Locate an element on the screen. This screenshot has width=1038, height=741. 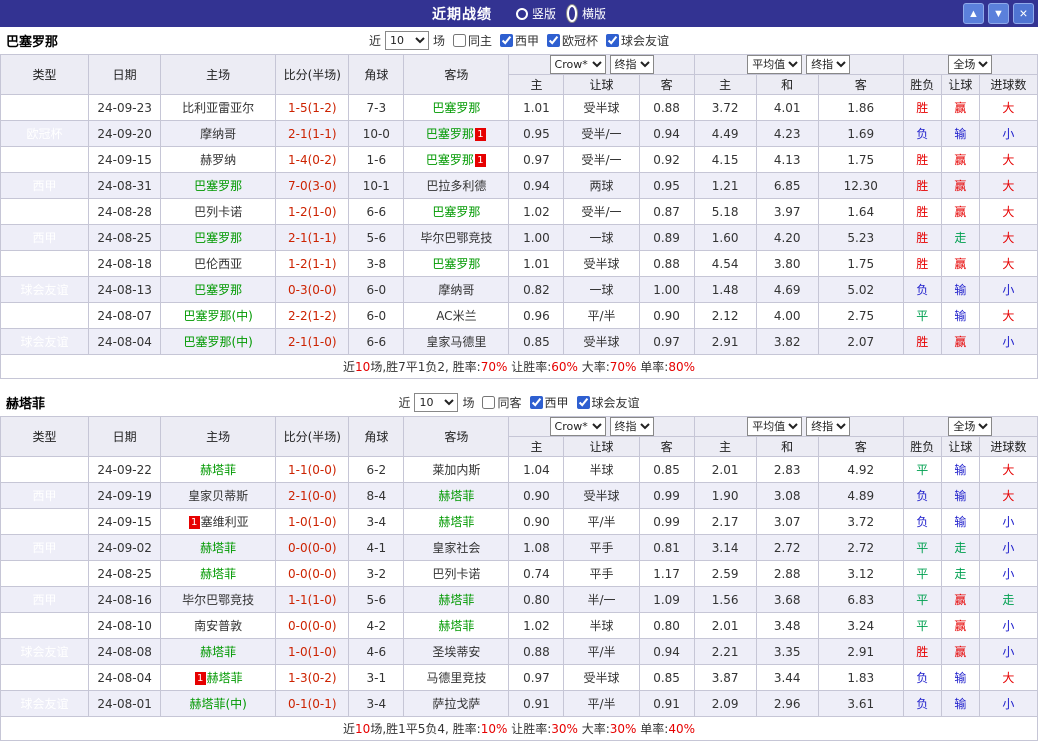
radio-icon is located at coordinates (572, 13).